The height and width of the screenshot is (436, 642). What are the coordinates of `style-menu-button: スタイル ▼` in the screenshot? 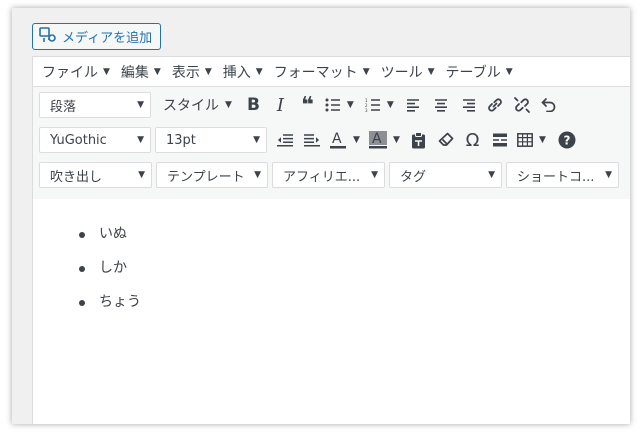 It's located at (197, 105).